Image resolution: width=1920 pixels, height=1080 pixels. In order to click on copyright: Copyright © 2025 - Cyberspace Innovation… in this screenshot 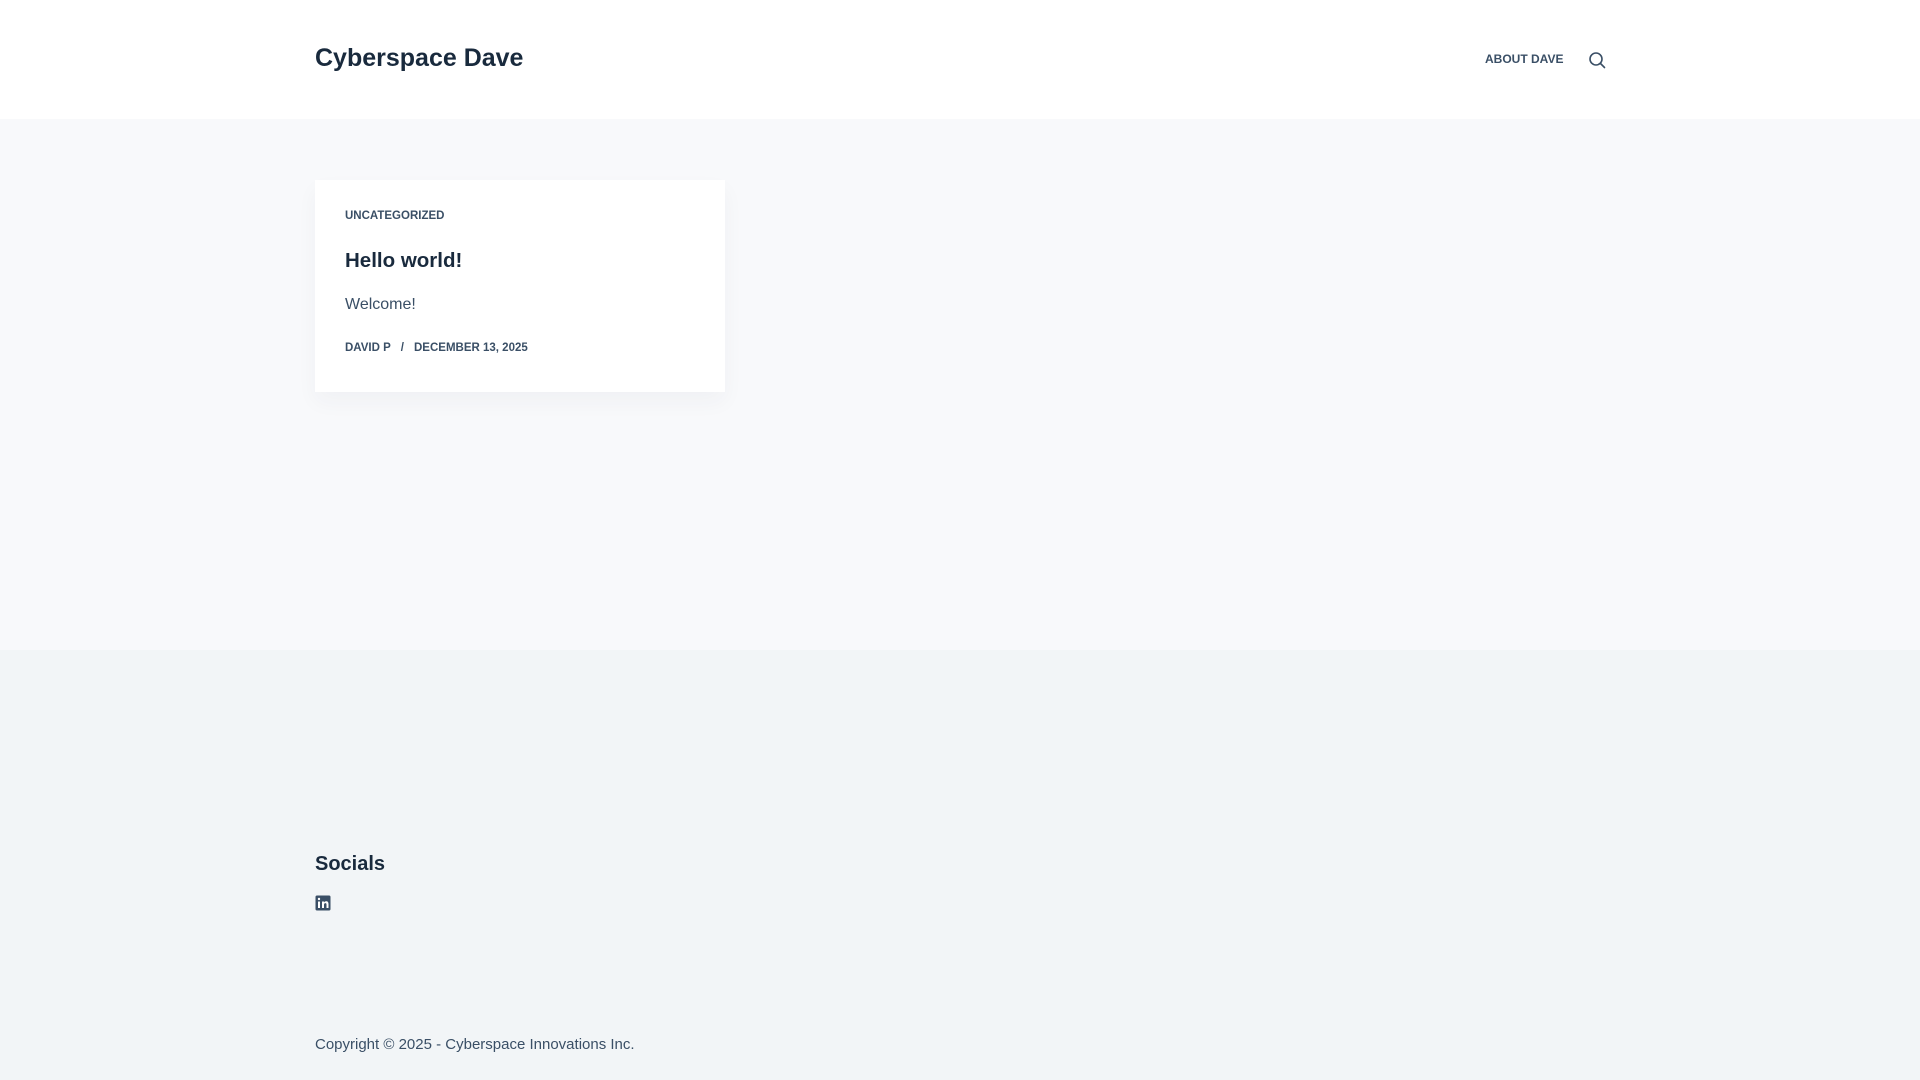, I will do `click(475, 1044)`.